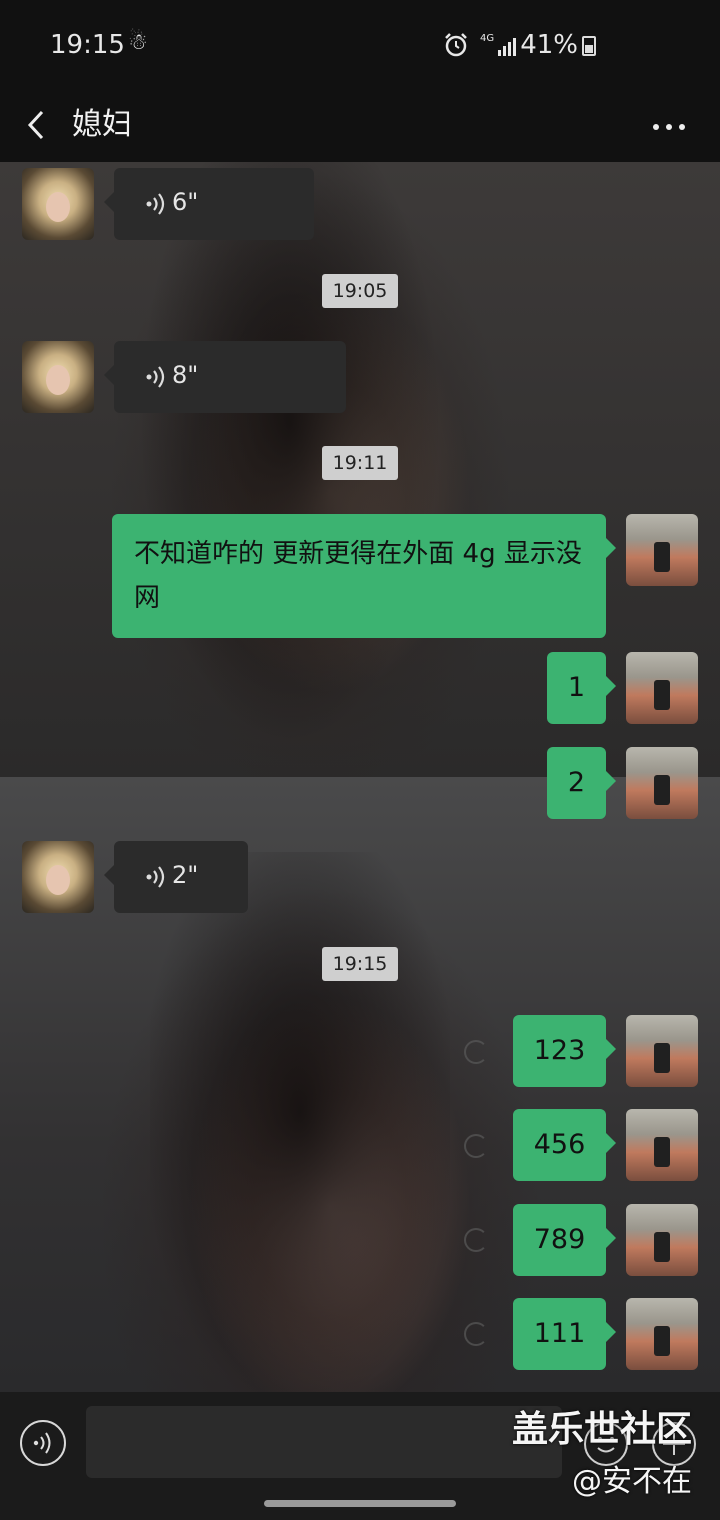  What do you see at coordinates (43, 1443) in the screenshot?
I see `voice-toggle-icon` at bounding box center [43, 1443].